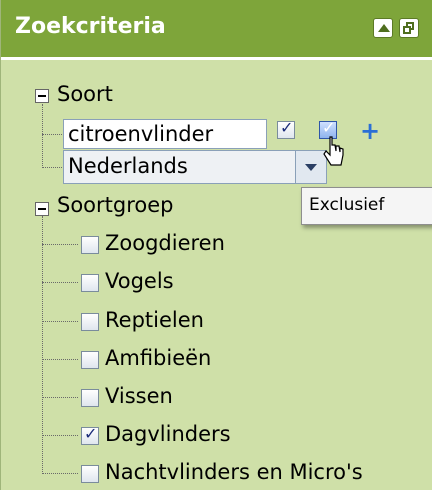 This screenshot has width=432, height=490. Describe the element at coordinates (42, 209) in the screenshot. I see `collapse-soortgroep-toggle` at that location.